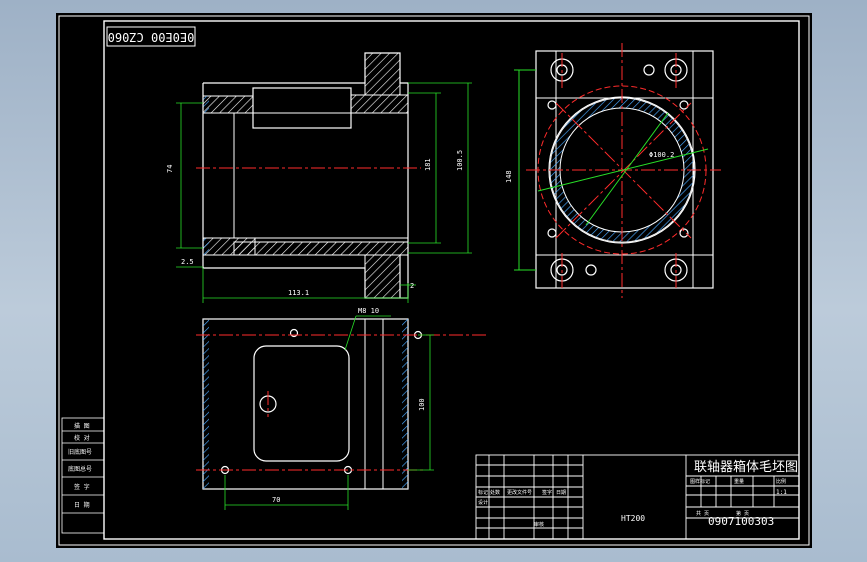 The height and width of the screenshot is (562, 867). What do you see at coordinates (661, 155) in the screenshot?
I see `dim-bolt-circle: Φ100.2` at bounding box center [661, 155].